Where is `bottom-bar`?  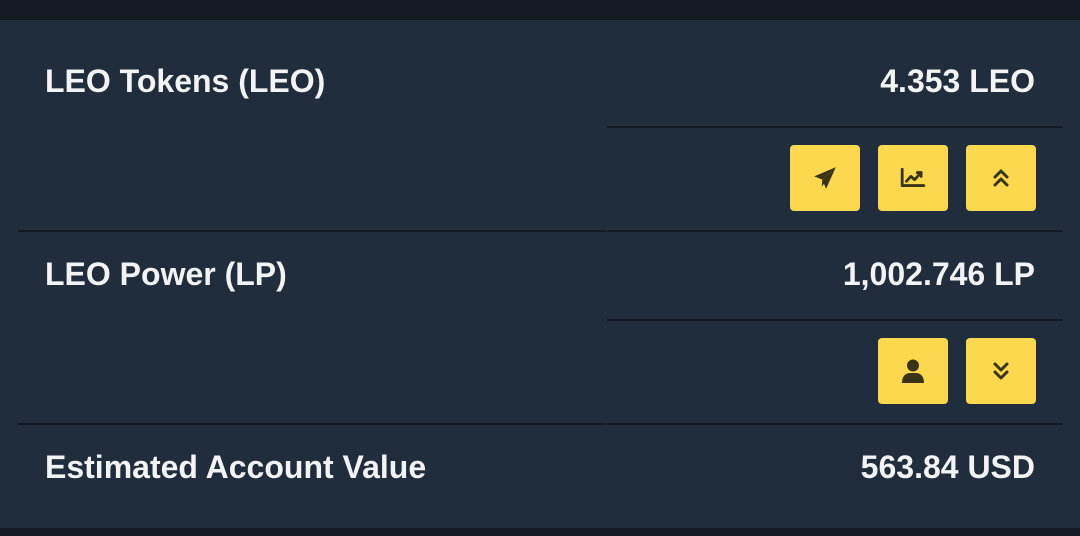
bottom-bar is located at coordinates (540, 532).